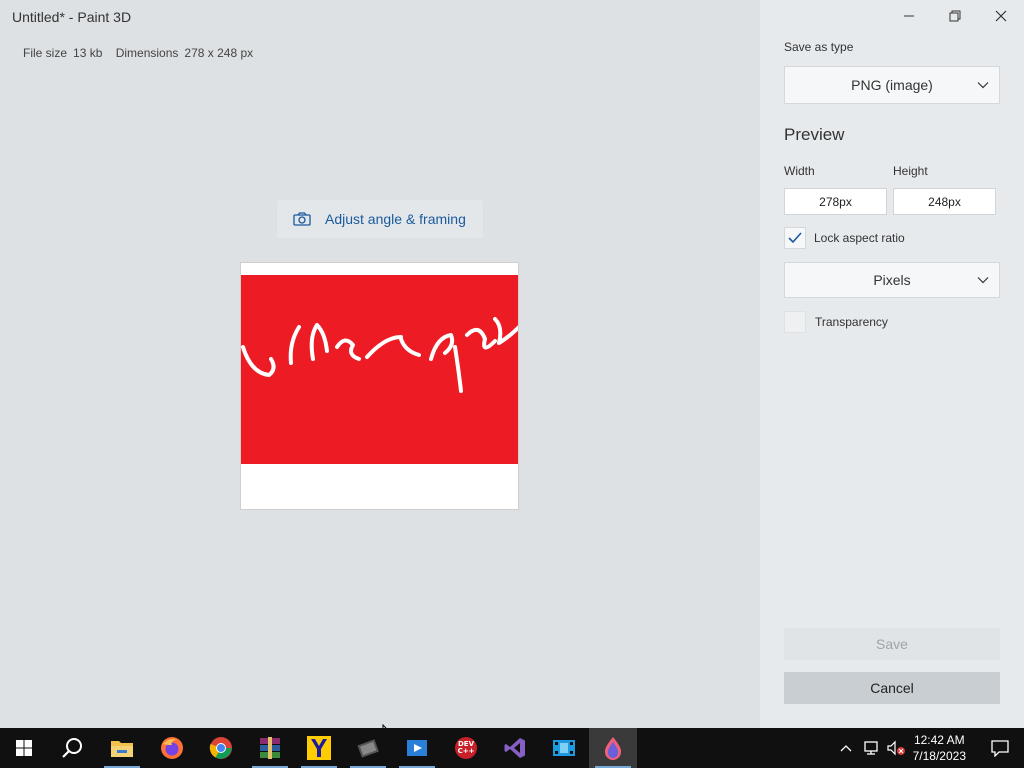  I want to click on adjust-angle-framing-label: Adjust angle & framing, so click(395, 219).